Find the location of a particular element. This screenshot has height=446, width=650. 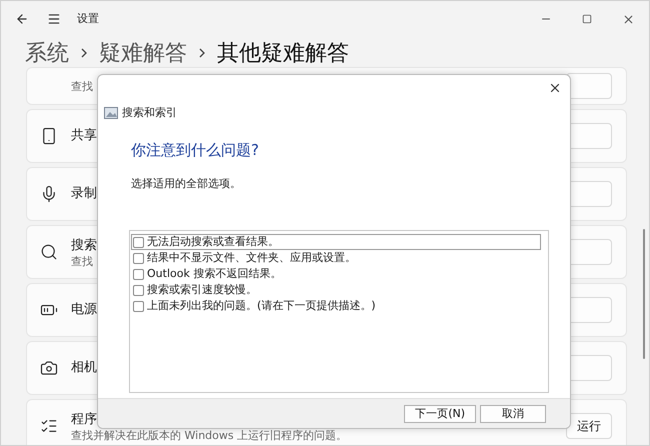

card-title: 录制 is located at coordinates (84, 194).